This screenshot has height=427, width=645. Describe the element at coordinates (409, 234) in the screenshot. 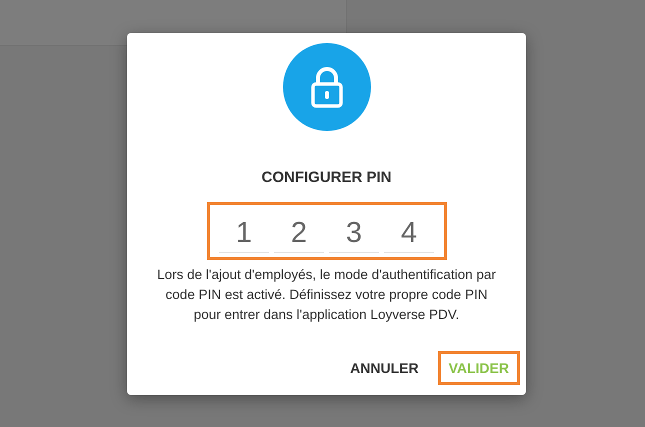

I see `pin-digit: 4` at that location.